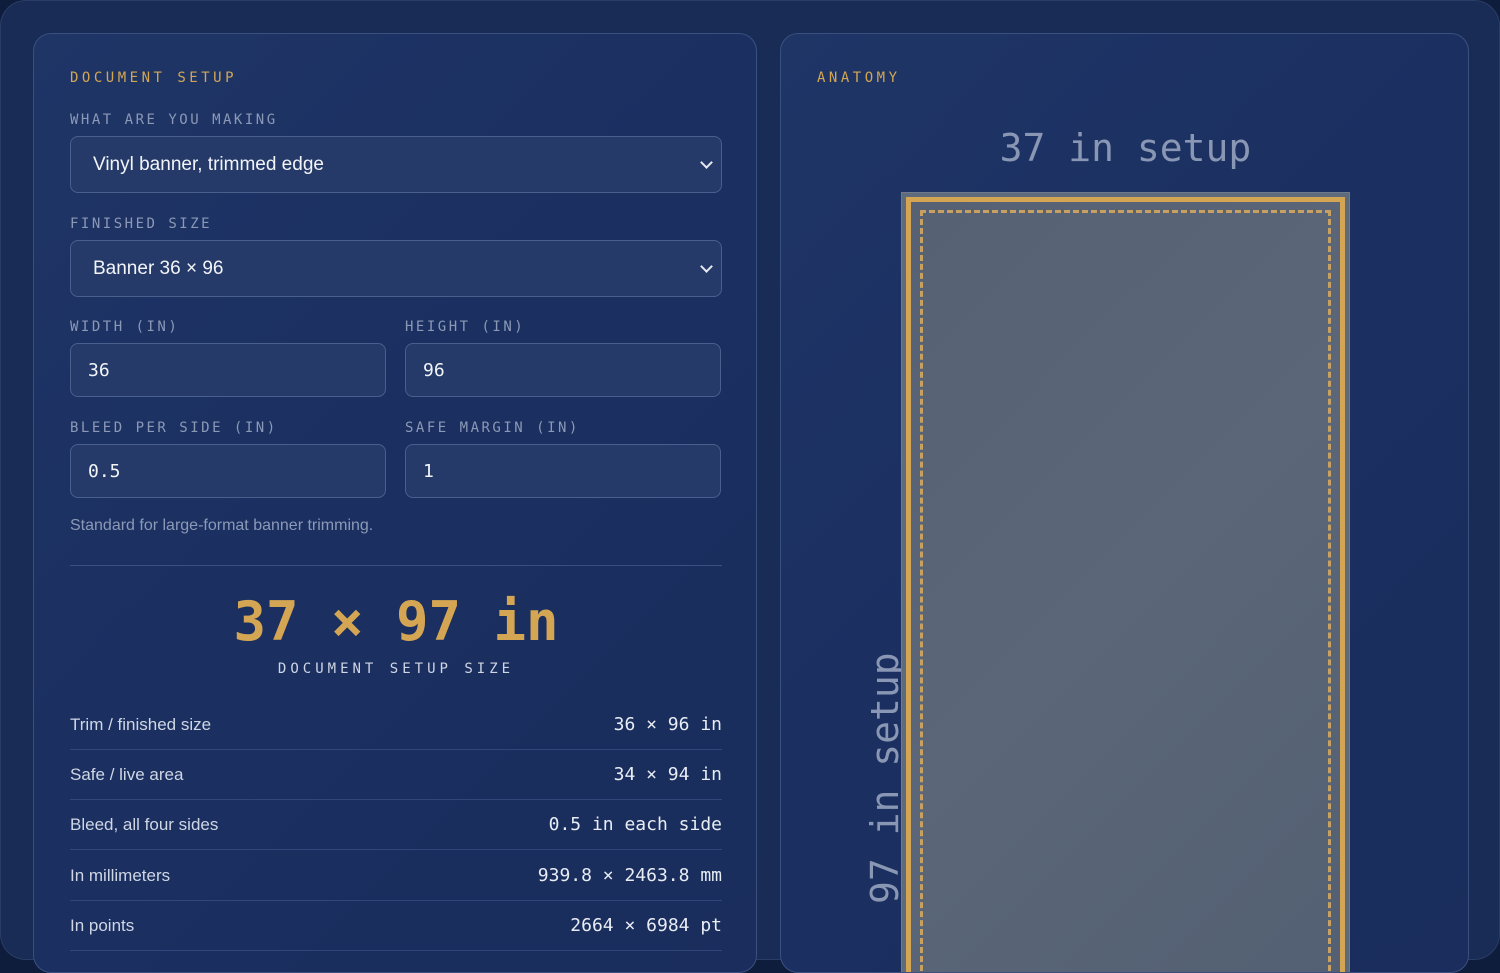 This screenshot has height=973, width=1500. What do you see at coordinates (396, 268) in the screenshot?
I see `finished-size-select: Banner 36 × 96` at bounding box center [396, 268].